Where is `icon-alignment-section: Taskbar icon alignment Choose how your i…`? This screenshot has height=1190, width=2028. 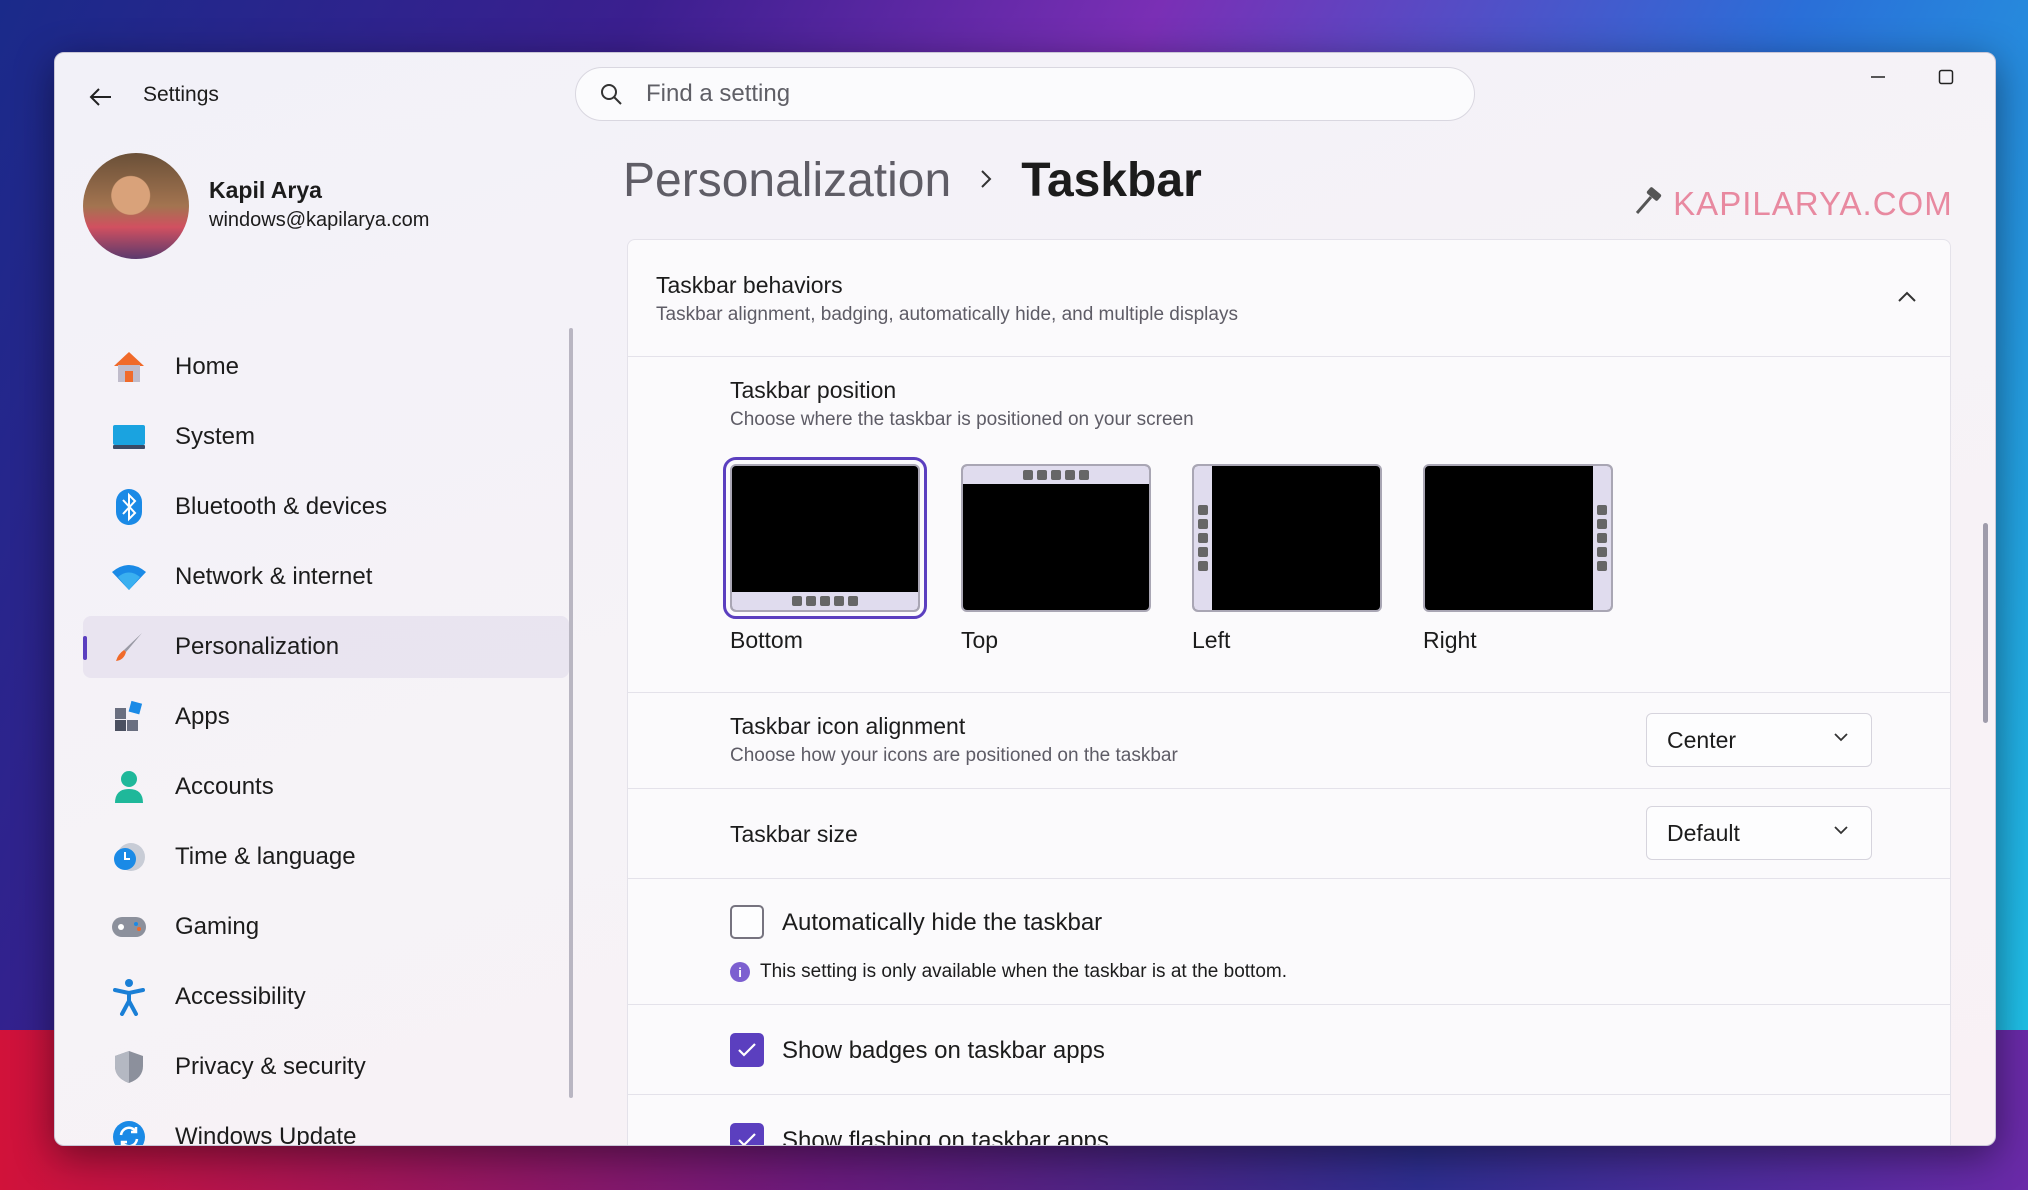 icon-alignment-section: Taskbar icon alignment Choose how your i… is located at coordinates (1289, 741).